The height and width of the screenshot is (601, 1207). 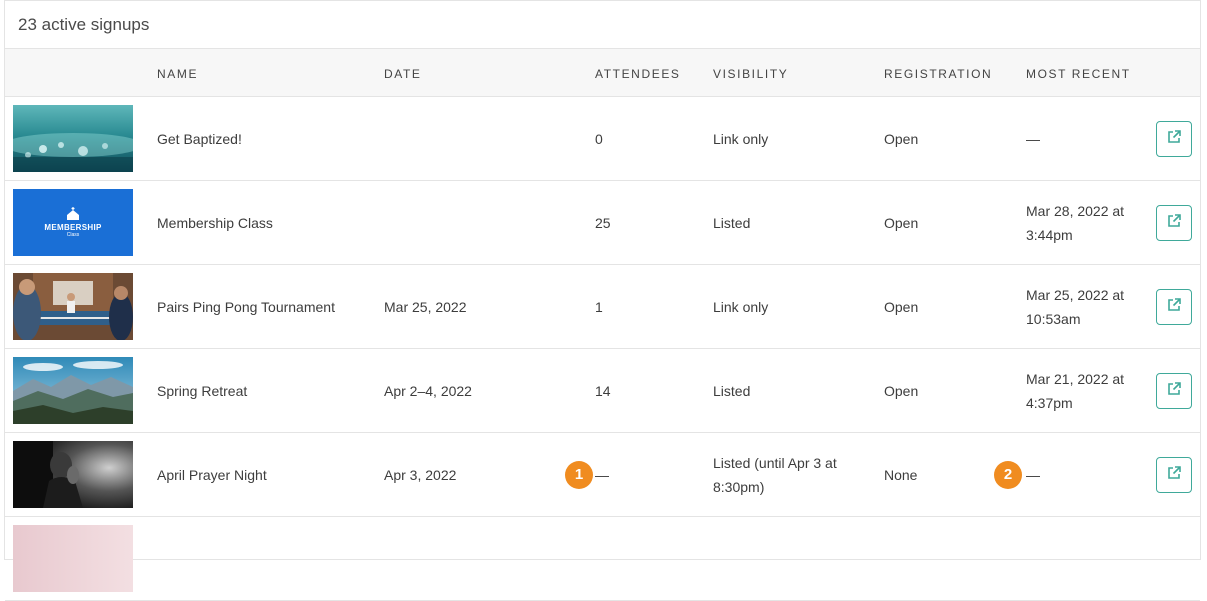 I want to click on church-icon, so click(x=73, y=213).